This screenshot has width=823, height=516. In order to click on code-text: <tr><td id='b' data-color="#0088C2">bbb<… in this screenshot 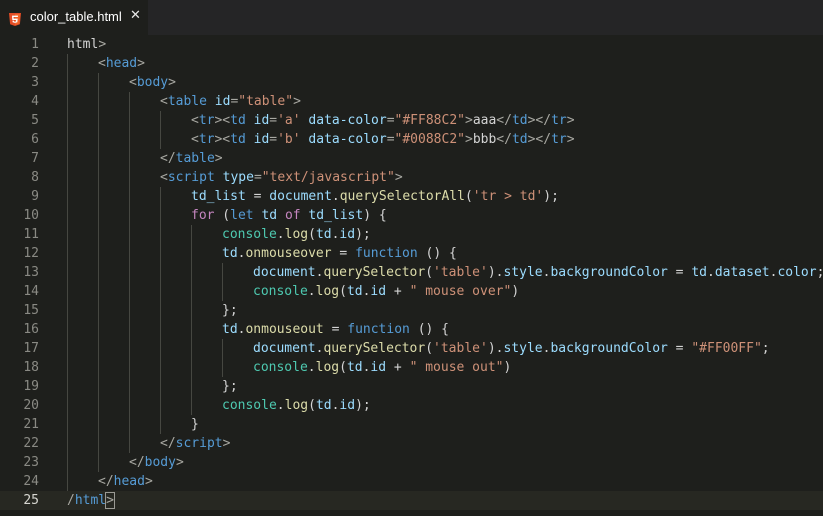, I will do `click(383, 139)`.